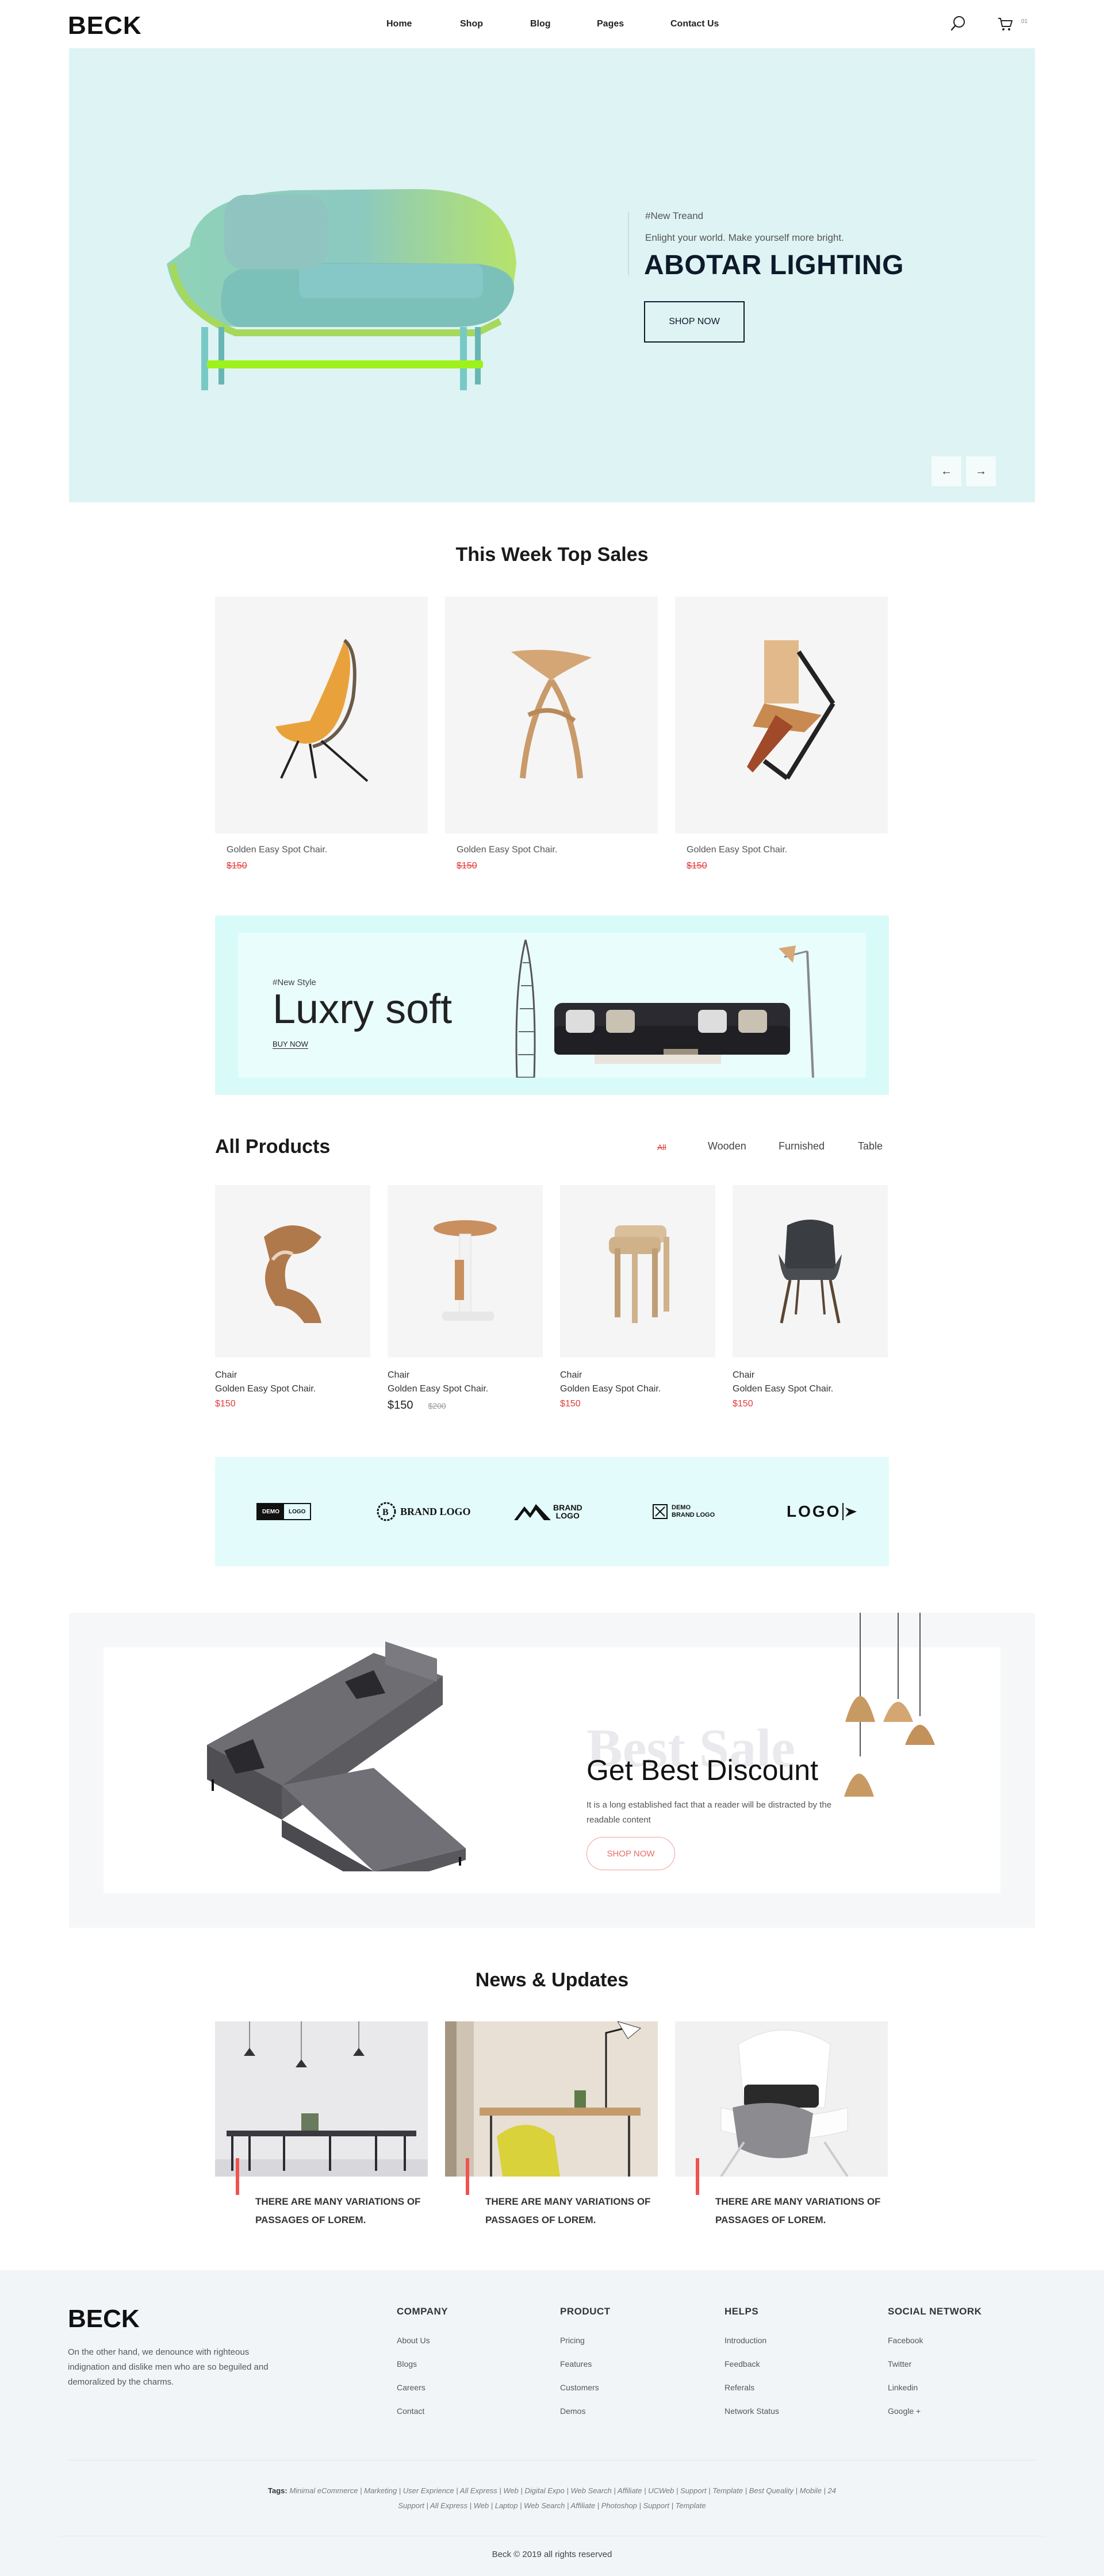 The image size is (1104, 2576). Describe the element at coordinates (751, 2394) in the screenshot. I see `footer-link: Referals` at that location.